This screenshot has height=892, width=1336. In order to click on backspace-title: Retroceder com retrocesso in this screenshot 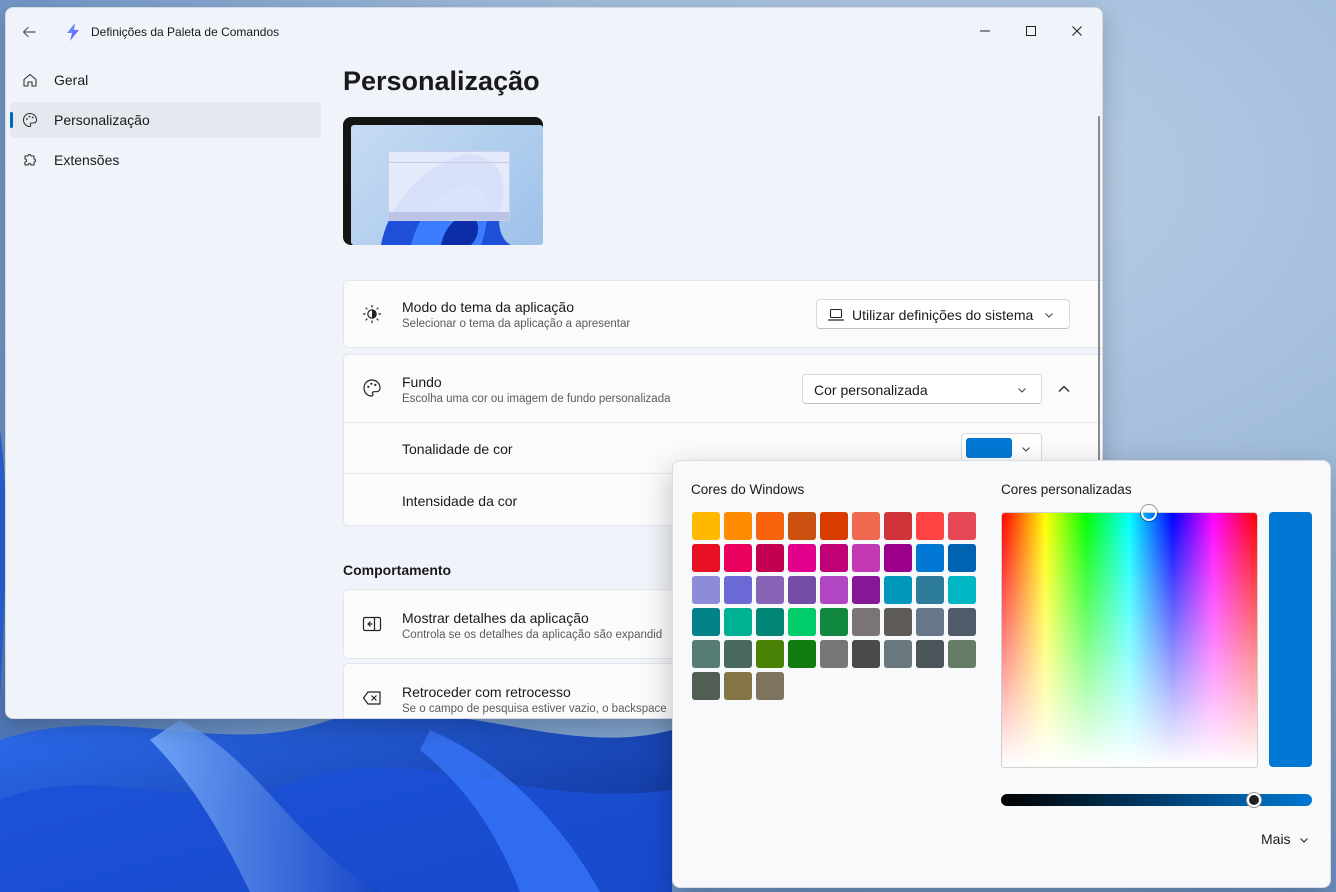, I will do `click(486, 692)`.